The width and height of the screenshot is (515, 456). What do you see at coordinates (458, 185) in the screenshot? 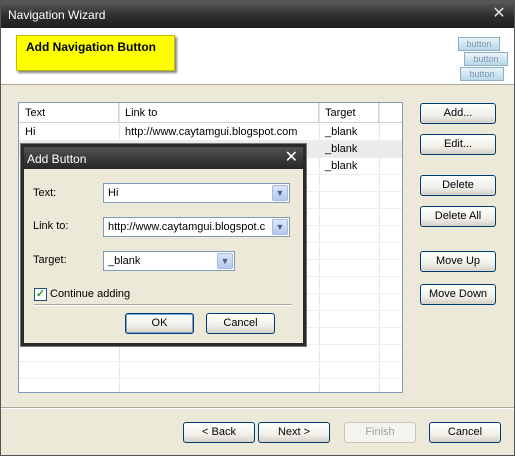
I see `delete-button: Delete` at bounding box center [458, 185].